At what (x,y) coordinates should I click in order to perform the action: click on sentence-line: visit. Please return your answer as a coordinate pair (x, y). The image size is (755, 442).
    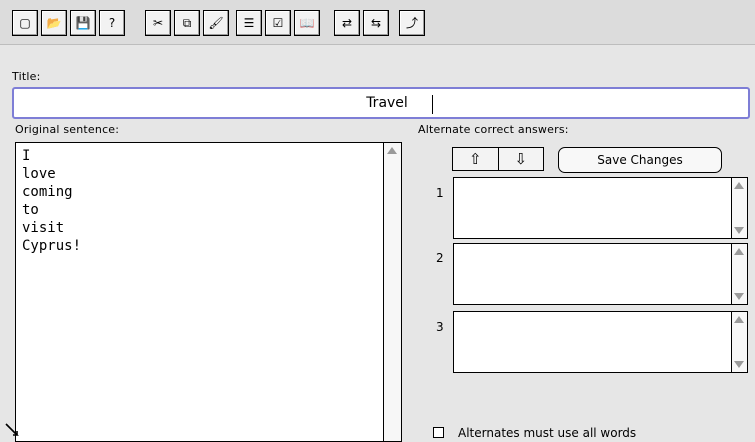
    Looking at the image, I should click on (43, 228).